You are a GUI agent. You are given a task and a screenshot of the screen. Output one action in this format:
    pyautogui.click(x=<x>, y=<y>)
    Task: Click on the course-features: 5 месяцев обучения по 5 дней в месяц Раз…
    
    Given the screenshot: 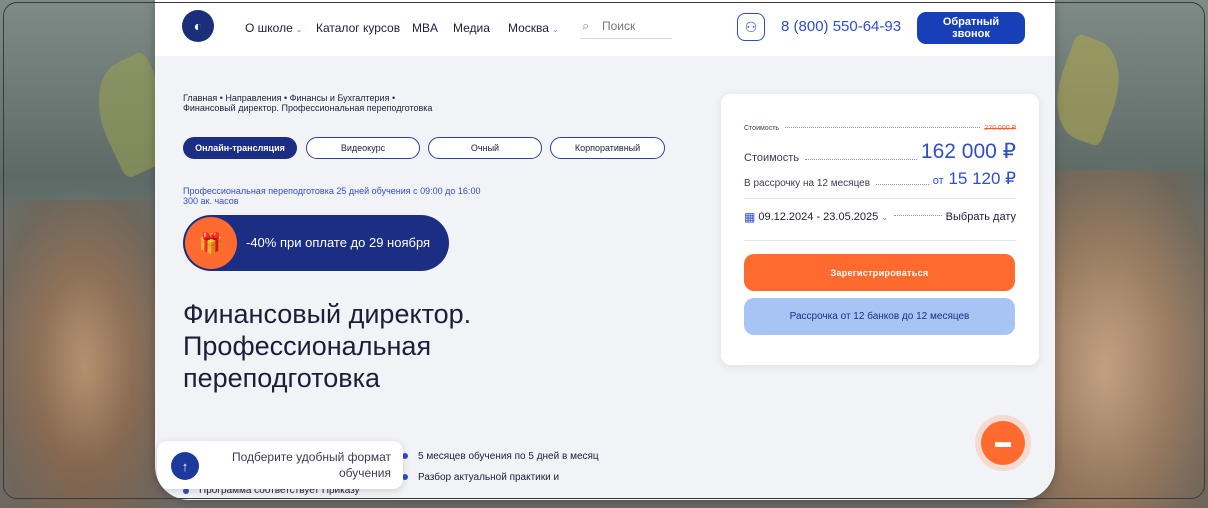 What is the action you would take?
    pyautogui.click(x=510, y=471)
    